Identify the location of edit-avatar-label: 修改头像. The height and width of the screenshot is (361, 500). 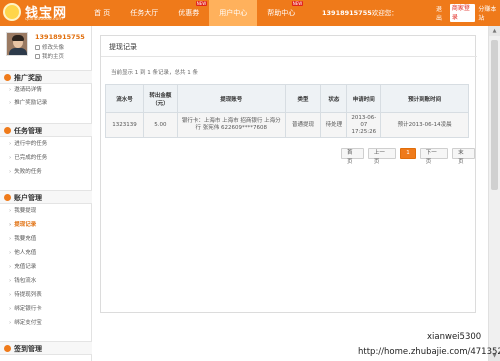
(53, 48).